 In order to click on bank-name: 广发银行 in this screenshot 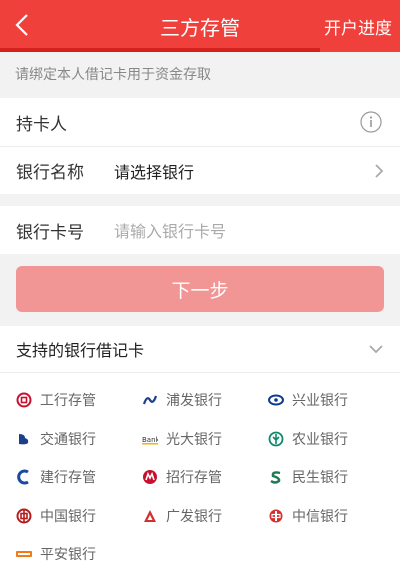, I will do `click(194, 516)`.